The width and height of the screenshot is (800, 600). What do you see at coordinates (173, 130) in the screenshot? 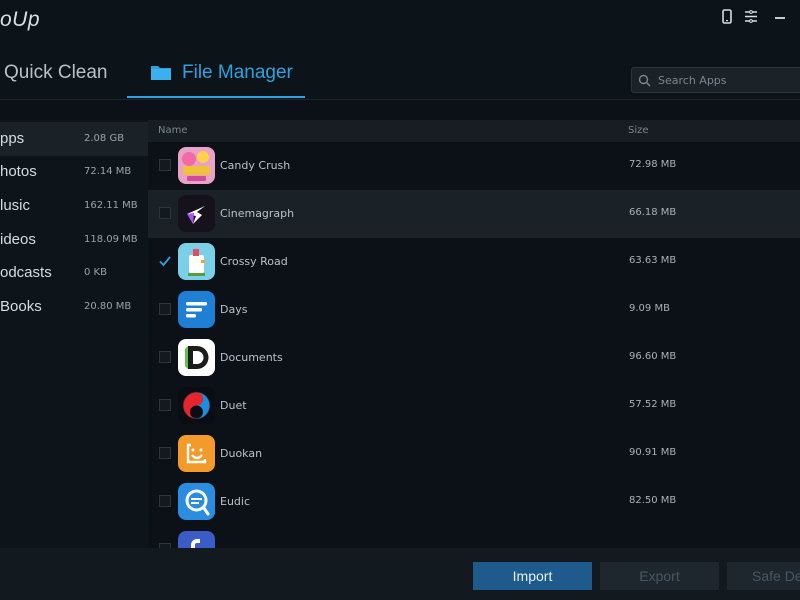
I see `column-header-name: Name` at bounding box center [173, 130].